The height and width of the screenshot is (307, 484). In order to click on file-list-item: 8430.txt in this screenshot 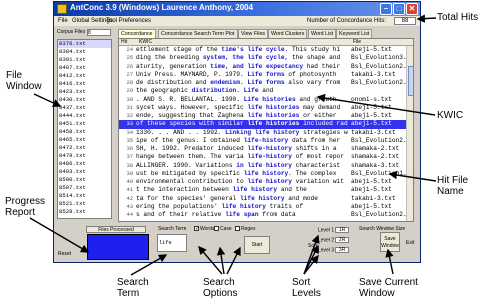, I will do `click(84, 100)`.